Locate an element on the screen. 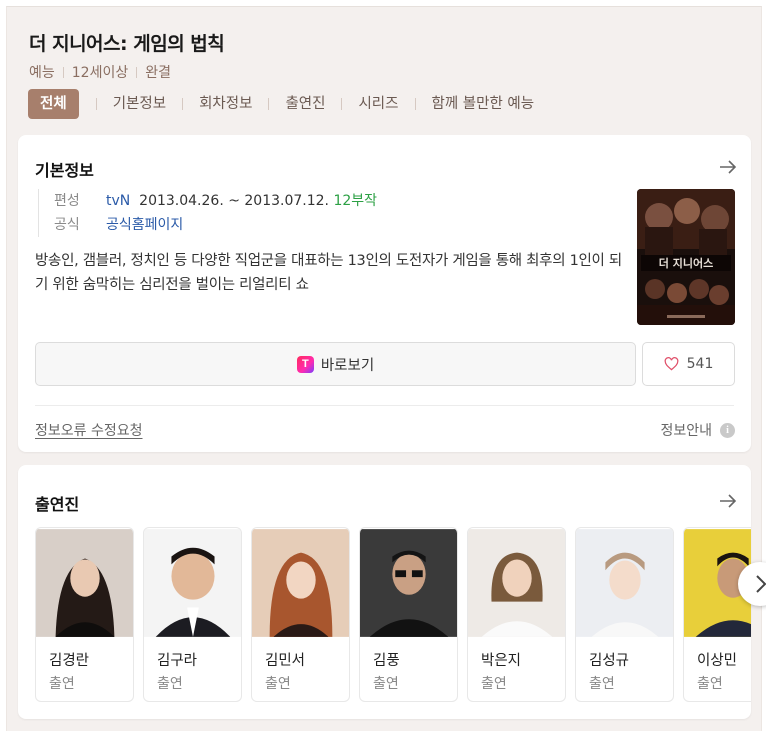  watch-now-button: T 바로보기 is located at coordinates (335, 364).